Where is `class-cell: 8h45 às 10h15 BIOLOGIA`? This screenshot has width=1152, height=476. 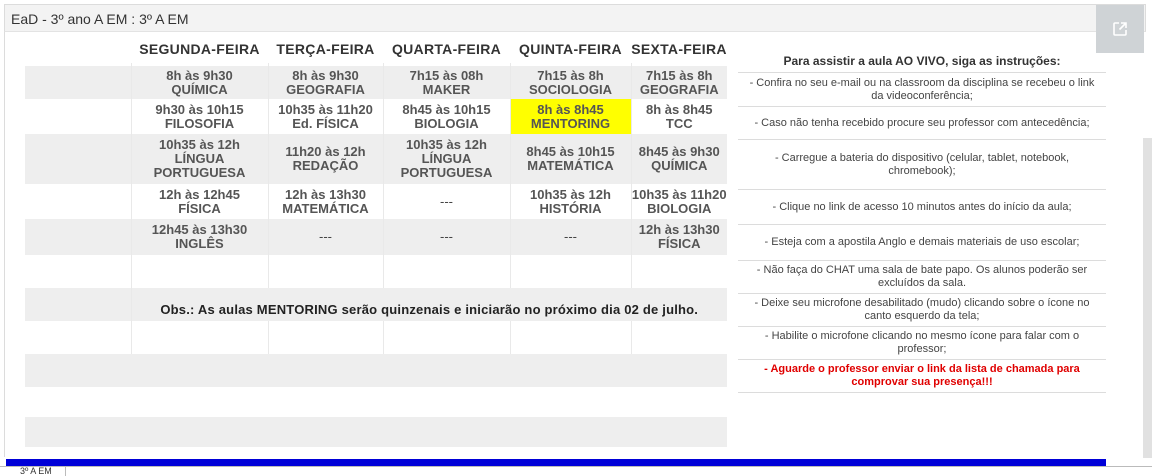 class-cell: 8h45 às 10h15 BIOLOGIA is located at coordinates (446, 116).